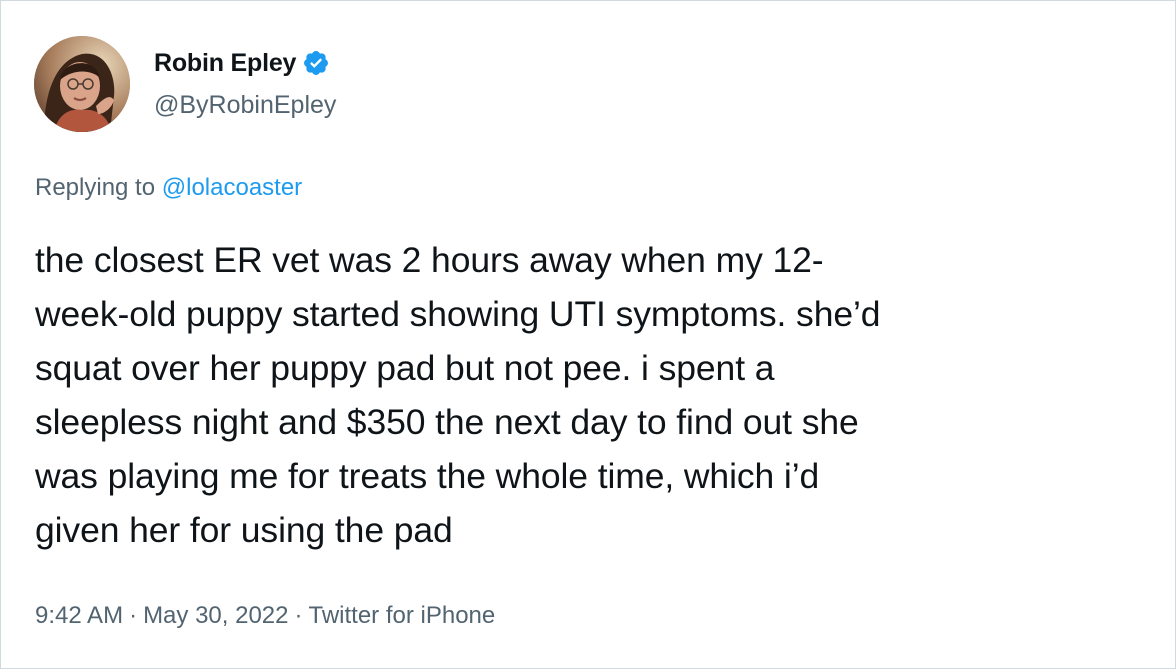 Image resolution: width=1176 pixels, height=669 pixels. Describe the element at coordinates (316, 63) in the screenshot. I see `verified-badge-icon` at that location.